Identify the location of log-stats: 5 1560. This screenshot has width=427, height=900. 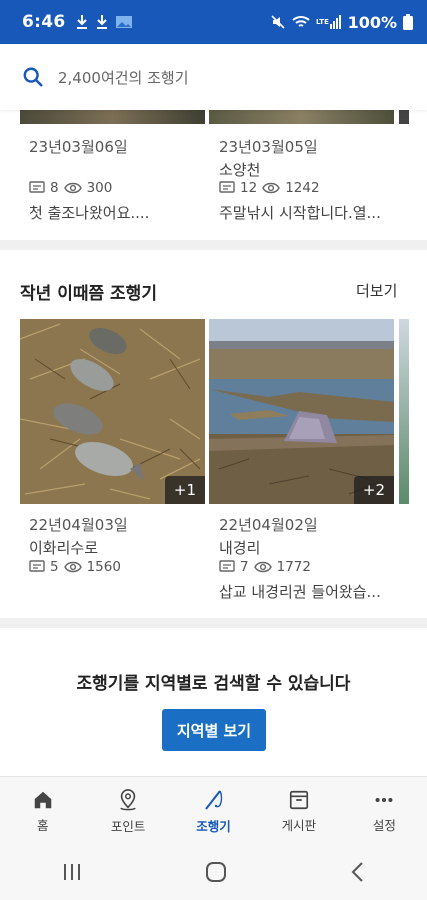
(75, 567).